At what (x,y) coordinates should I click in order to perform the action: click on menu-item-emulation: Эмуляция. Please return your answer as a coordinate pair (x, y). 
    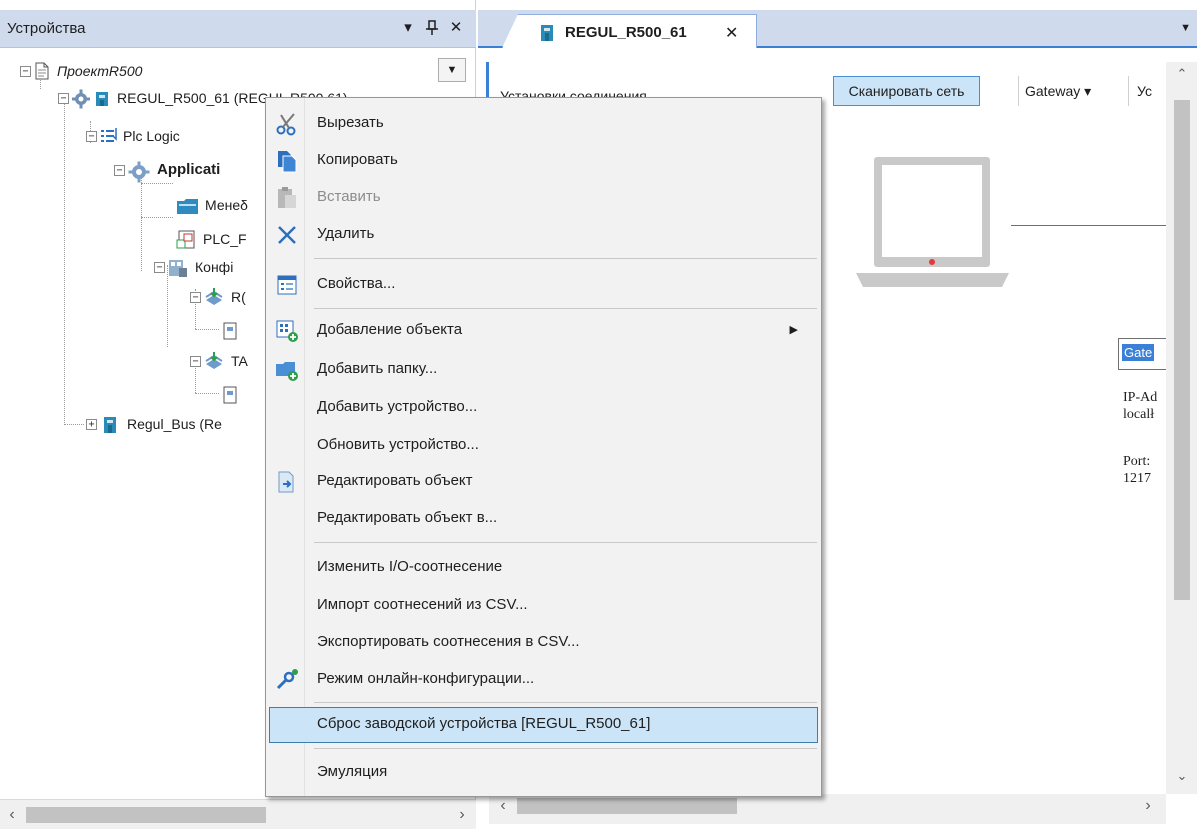
    Looking at the image, I should click on (543, 773).